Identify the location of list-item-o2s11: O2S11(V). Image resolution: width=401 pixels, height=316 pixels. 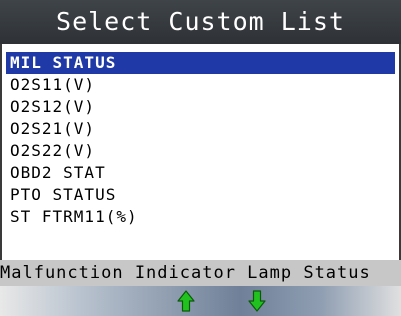
(200, 85).